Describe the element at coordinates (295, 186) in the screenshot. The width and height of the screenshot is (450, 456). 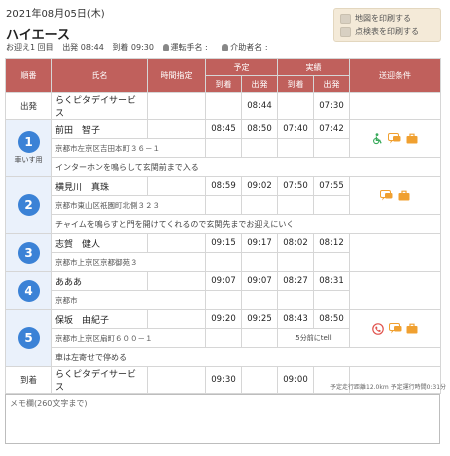
I see `actual-arrive: 07:50` at that location.